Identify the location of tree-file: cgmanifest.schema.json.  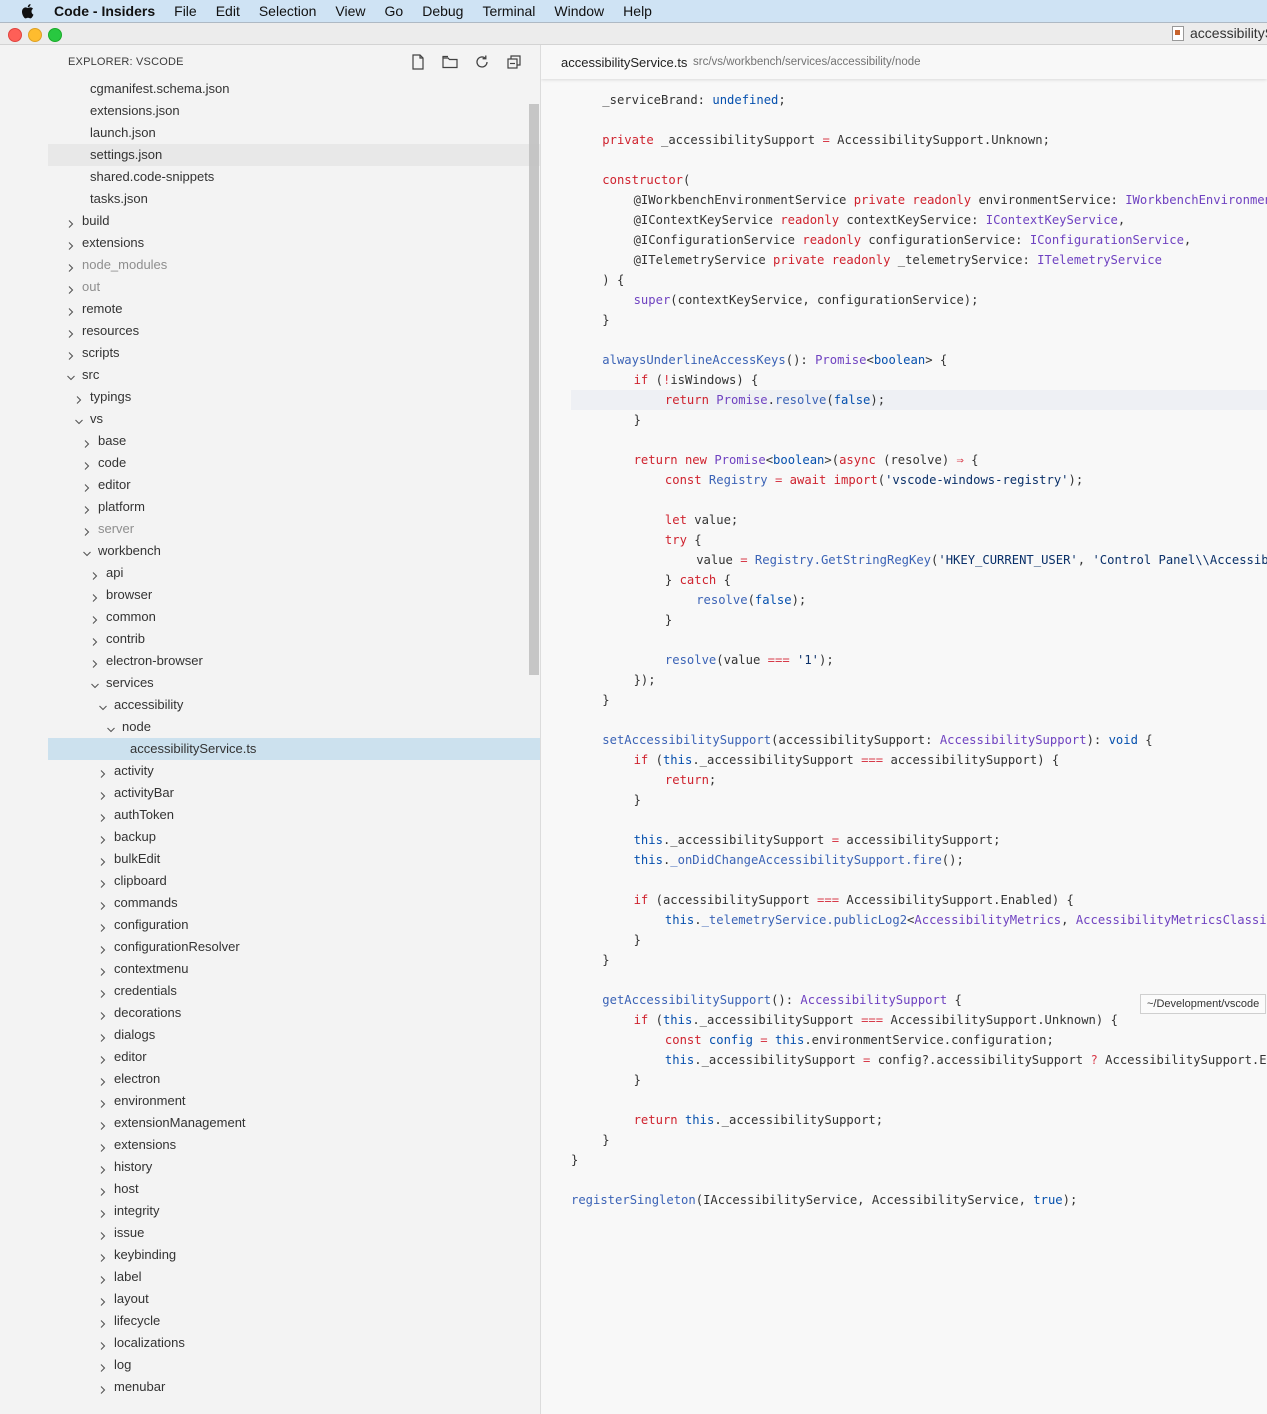
(294, 89).